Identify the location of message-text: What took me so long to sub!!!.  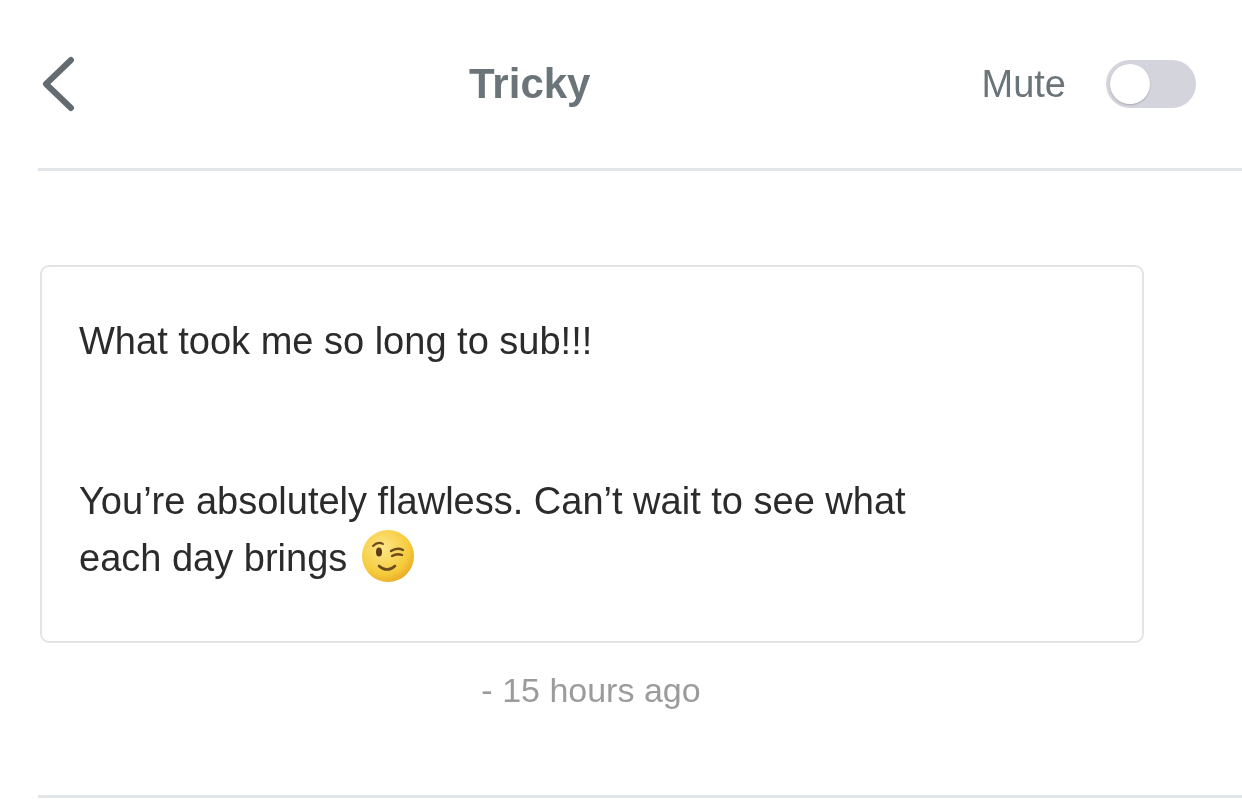
(336, 341).